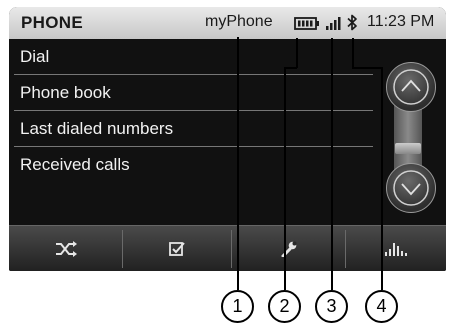  I want to click on callout-2: 2, so click(284, 306).